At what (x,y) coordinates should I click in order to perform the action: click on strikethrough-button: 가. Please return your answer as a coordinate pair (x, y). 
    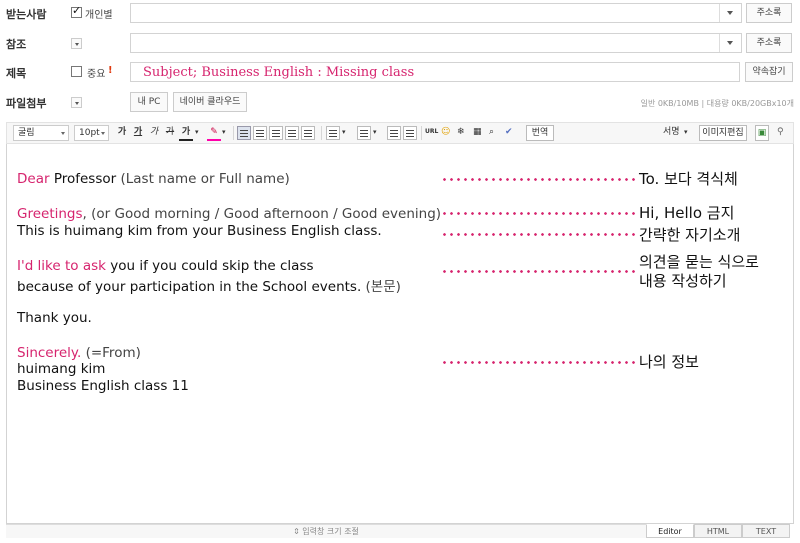
    Looking at the image, I should click on (170, 133).